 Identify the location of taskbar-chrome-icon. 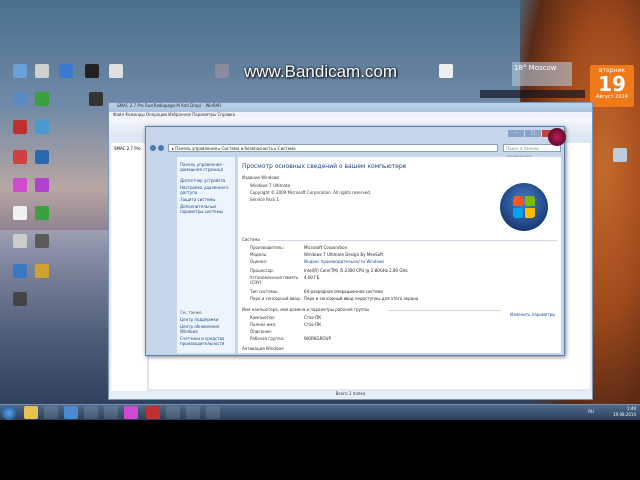
(71, 412).